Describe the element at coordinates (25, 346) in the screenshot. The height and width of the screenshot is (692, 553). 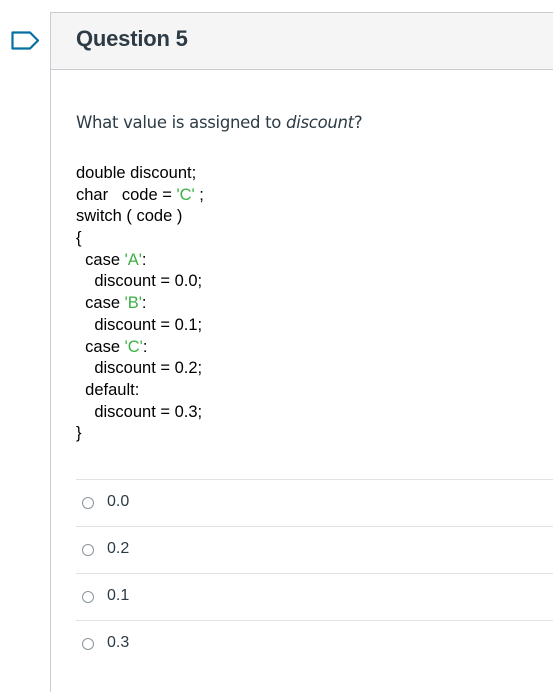
I see `flag-column` at that location.